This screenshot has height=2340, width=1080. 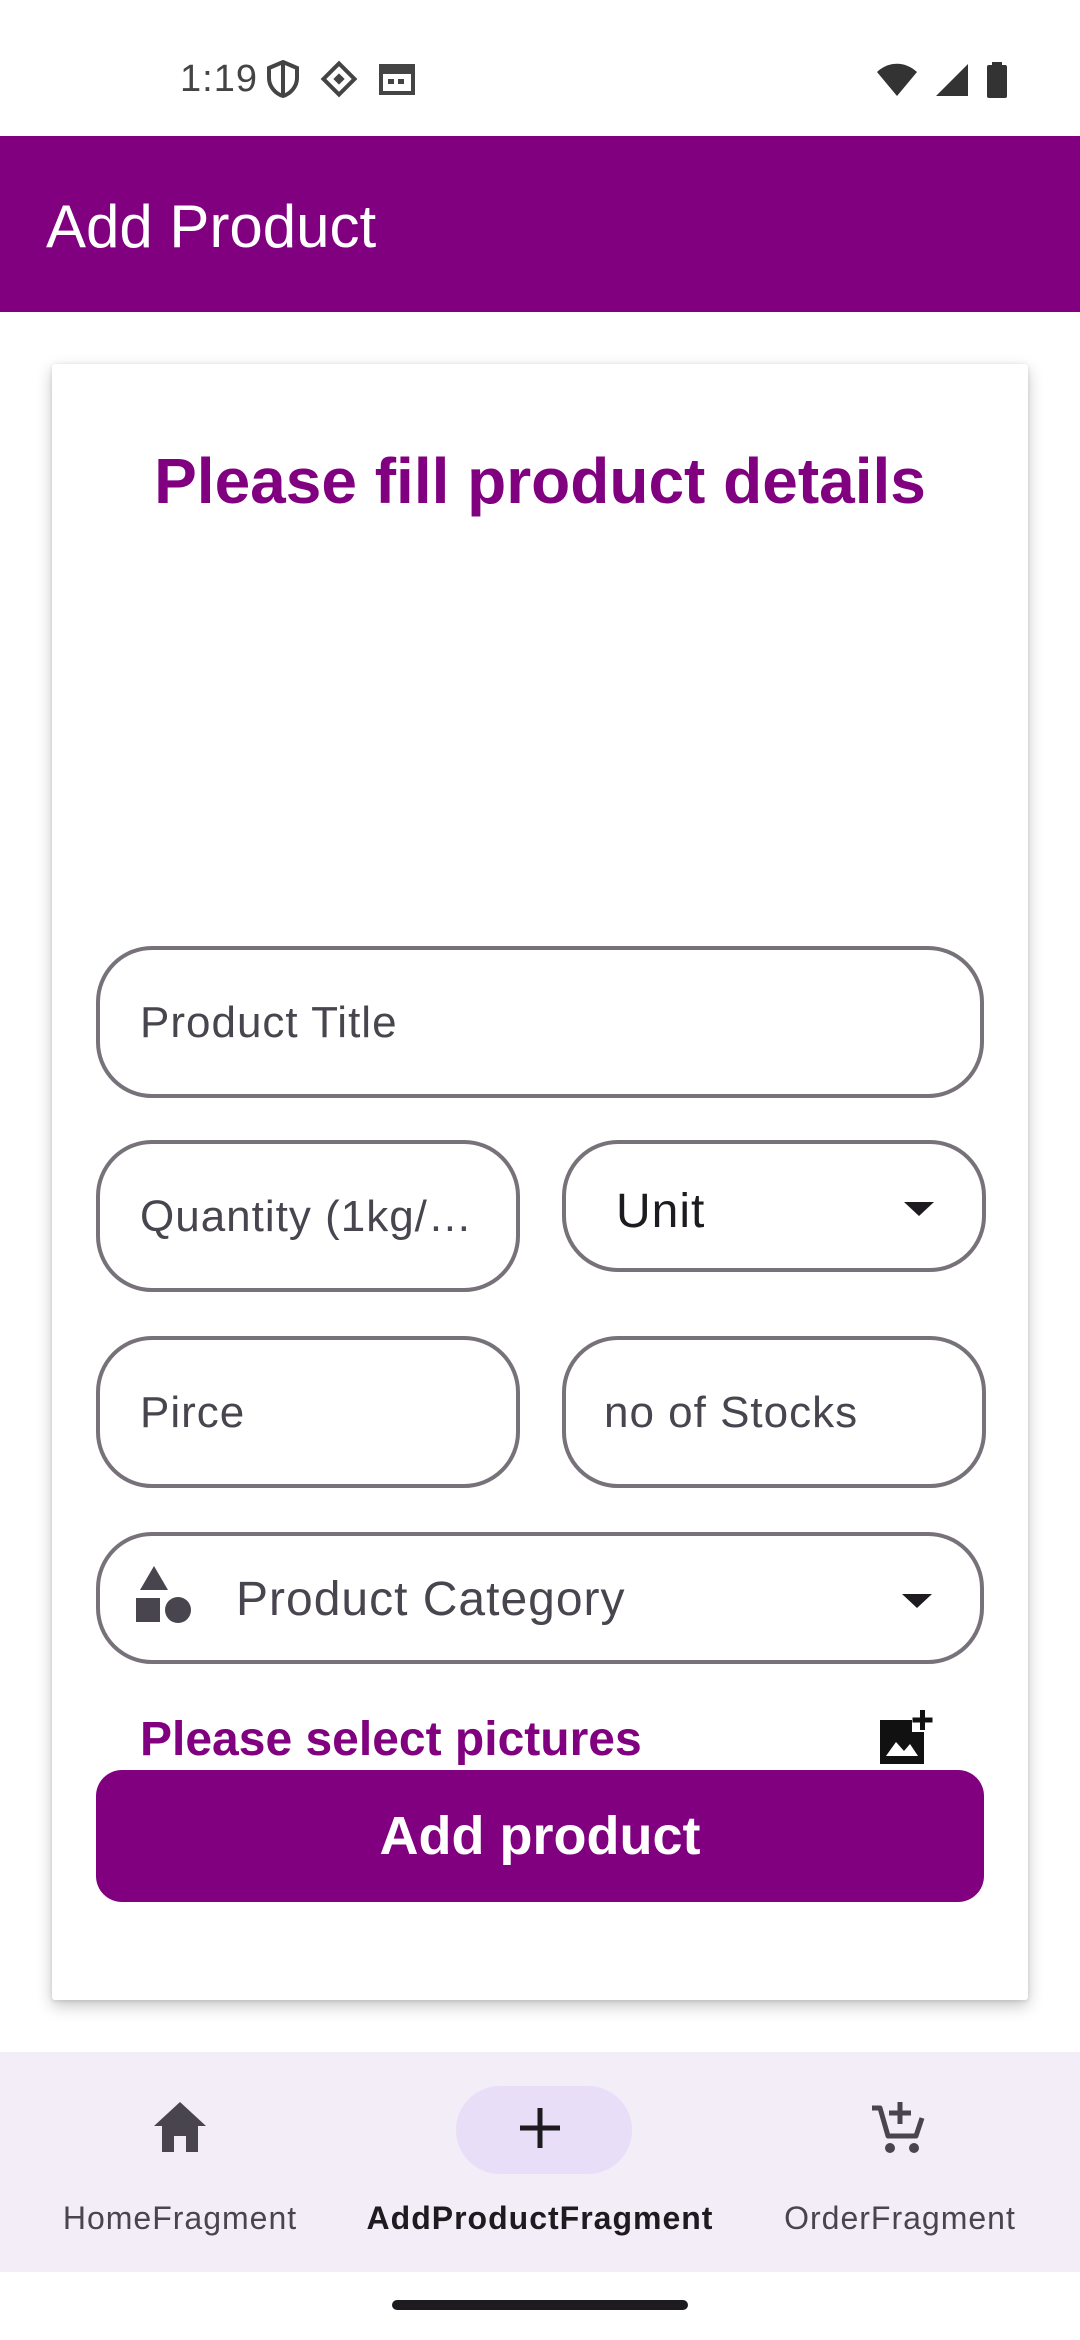 I want to click on category-label: Product Category, so click(x=431, y=1599).